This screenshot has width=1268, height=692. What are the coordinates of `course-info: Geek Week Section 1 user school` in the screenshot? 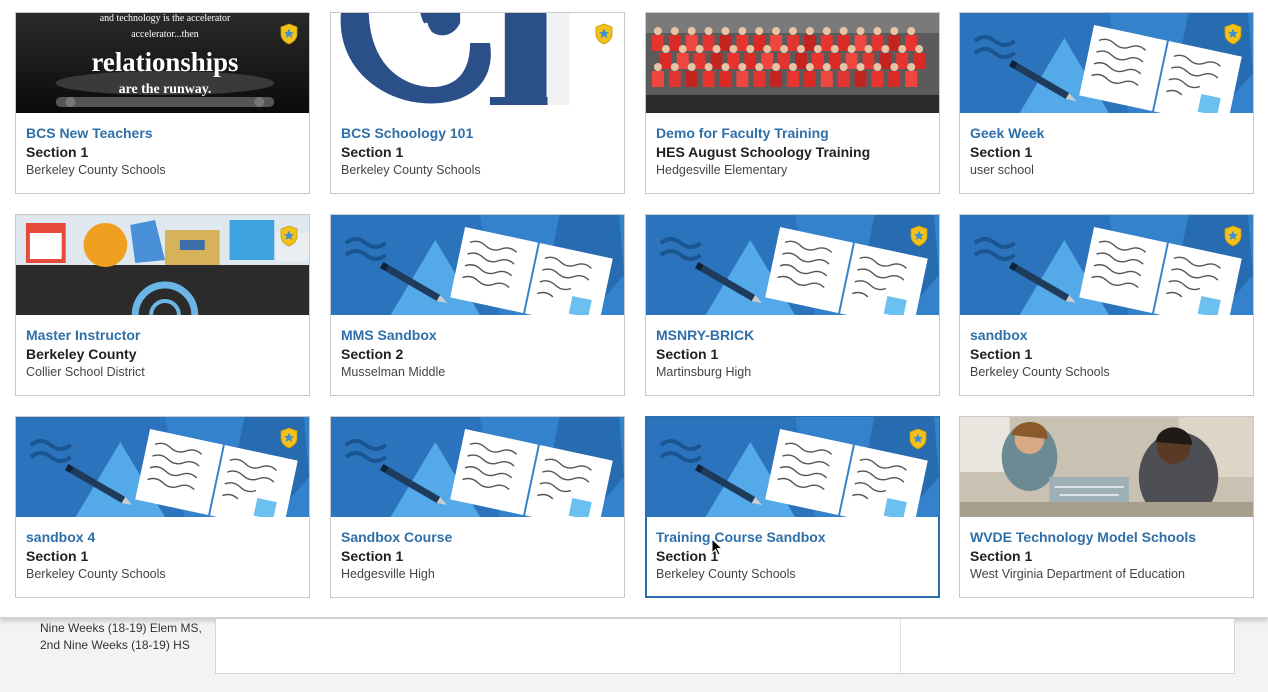 It's located at (1107, 151).